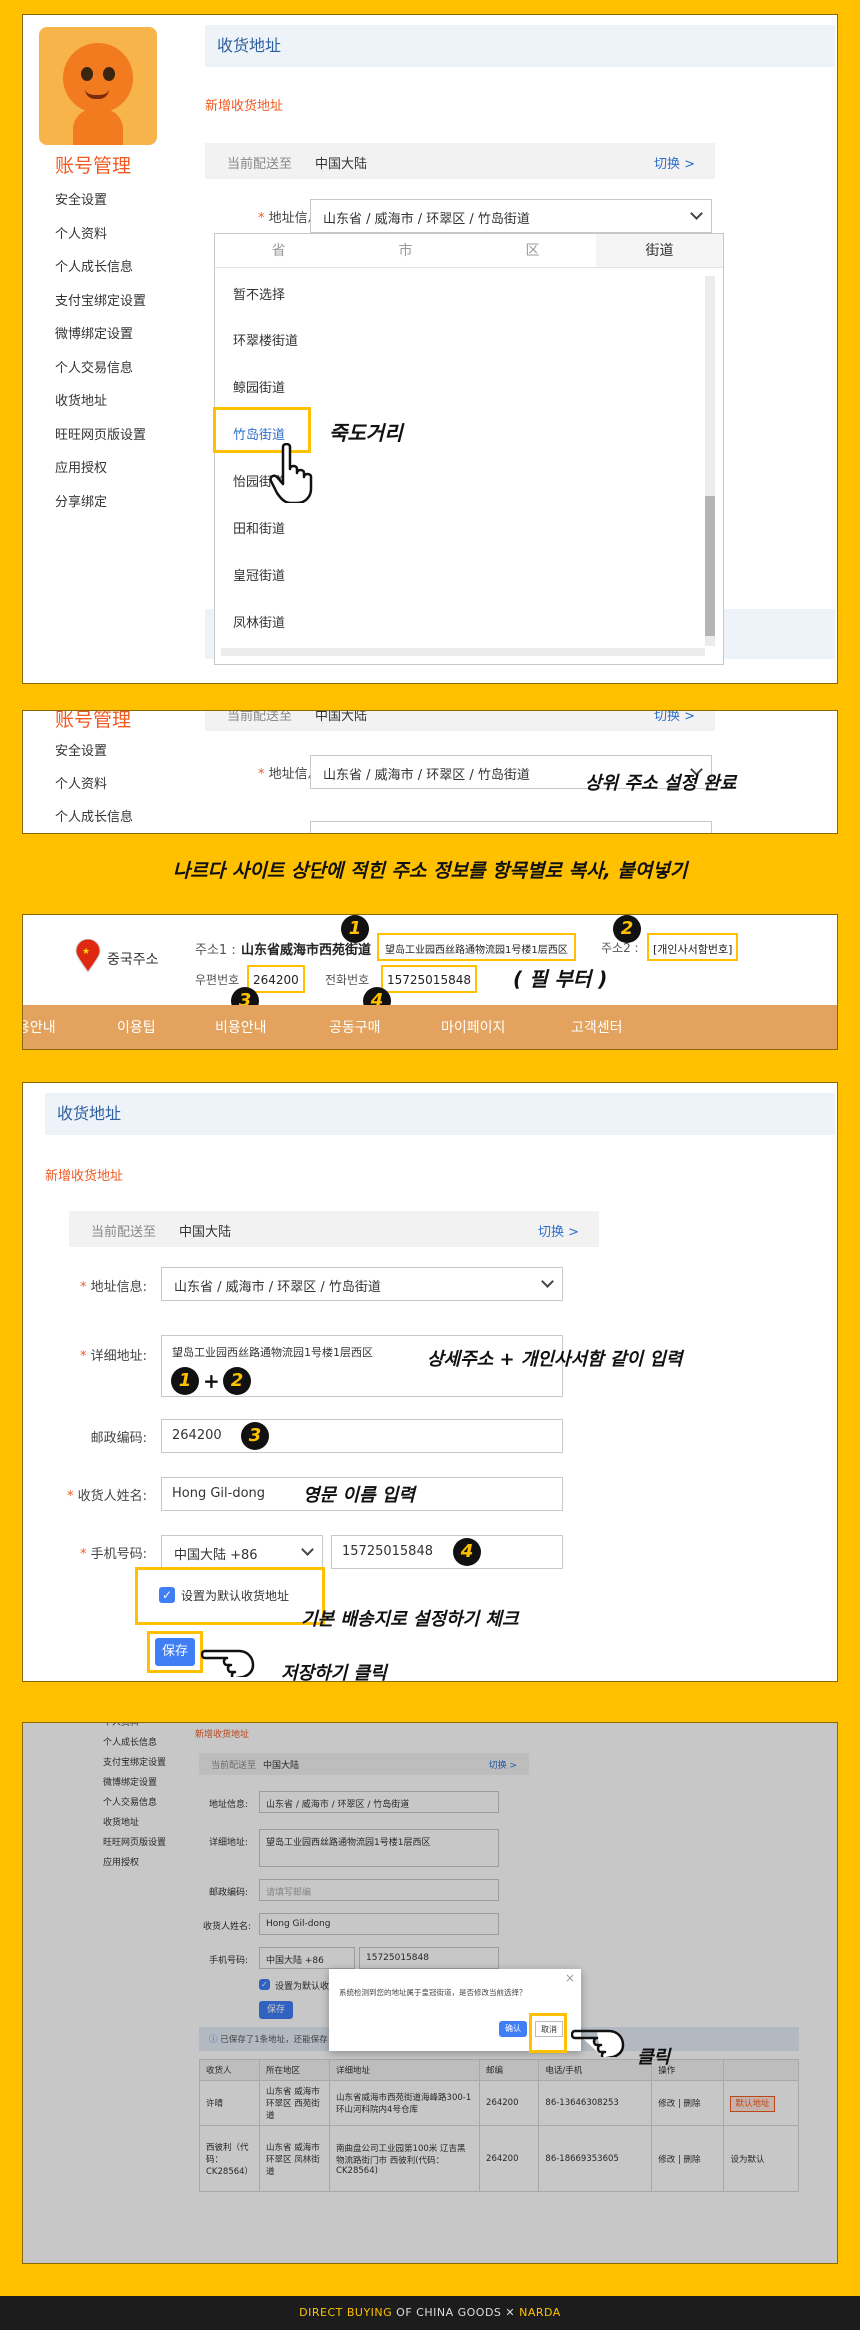 The image size is (860, 2330). Describe the element at coordinates (88, 956) in the screenshot. I see `china-flag-pin-icon: ★` at that location.